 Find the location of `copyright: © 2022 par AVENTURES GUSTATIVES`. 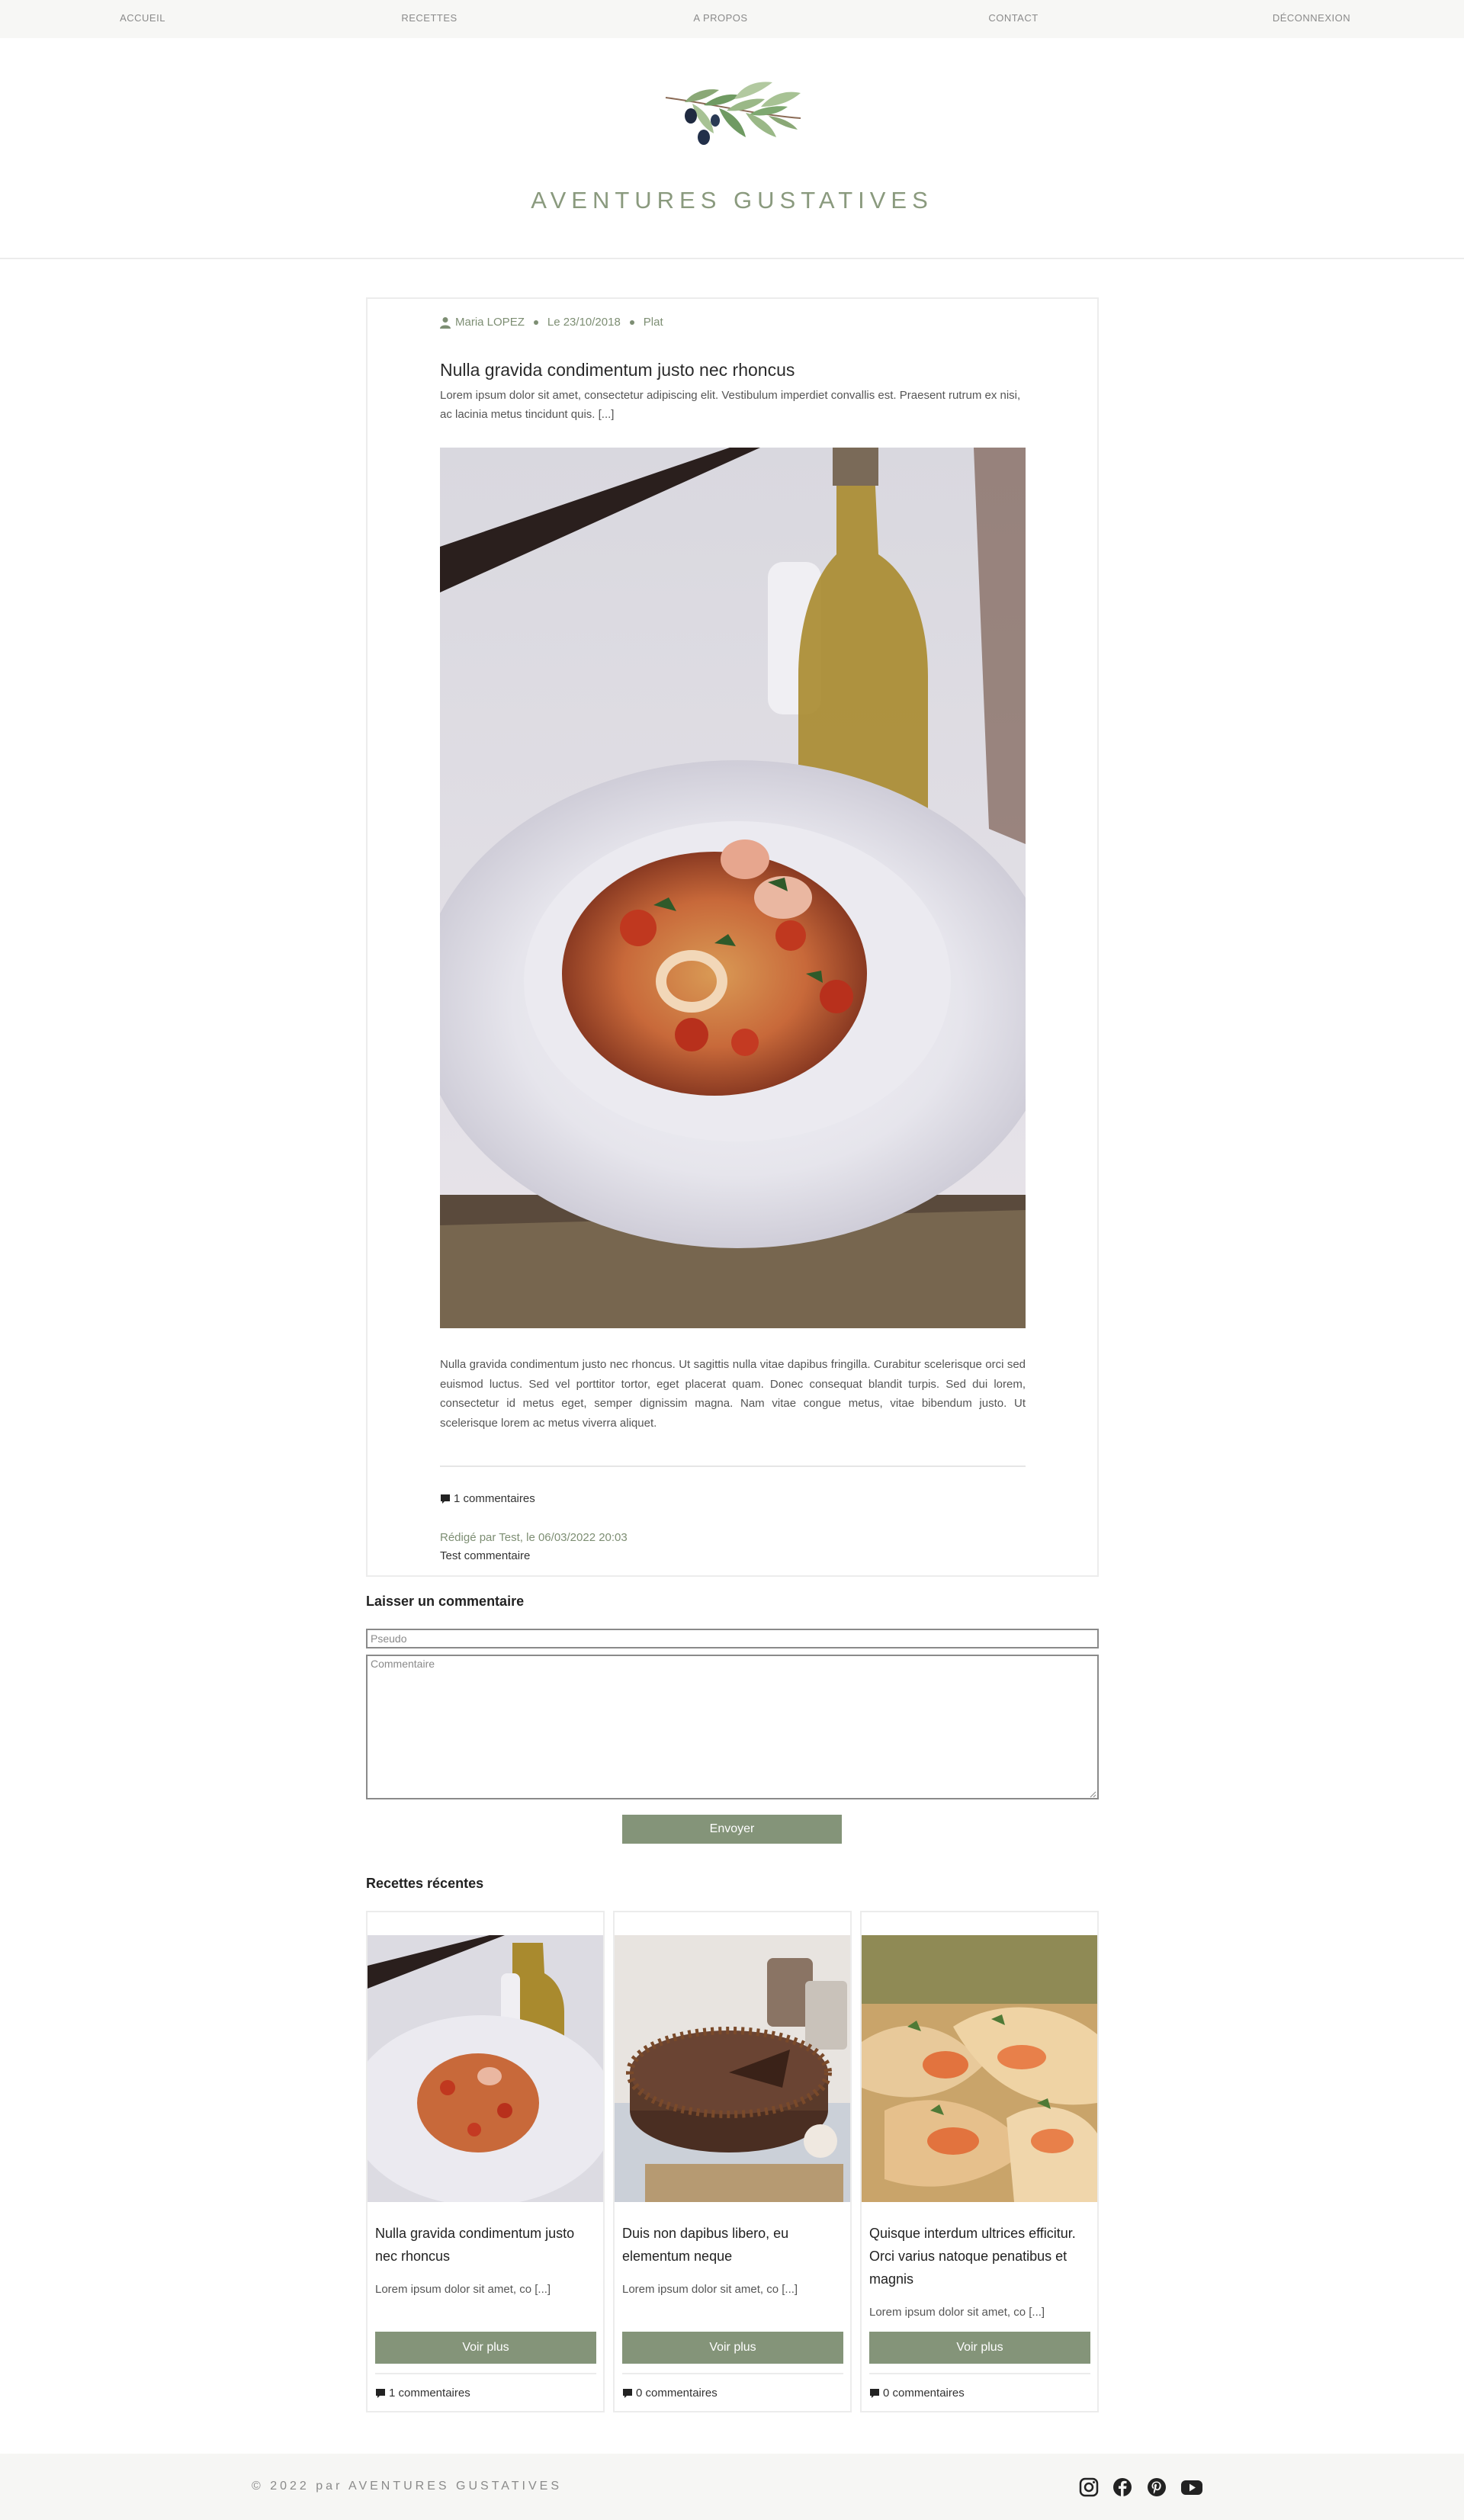

copyright: © 2022 par AVENTURES GUSTATIVES is located at coordinates (407, 2486).